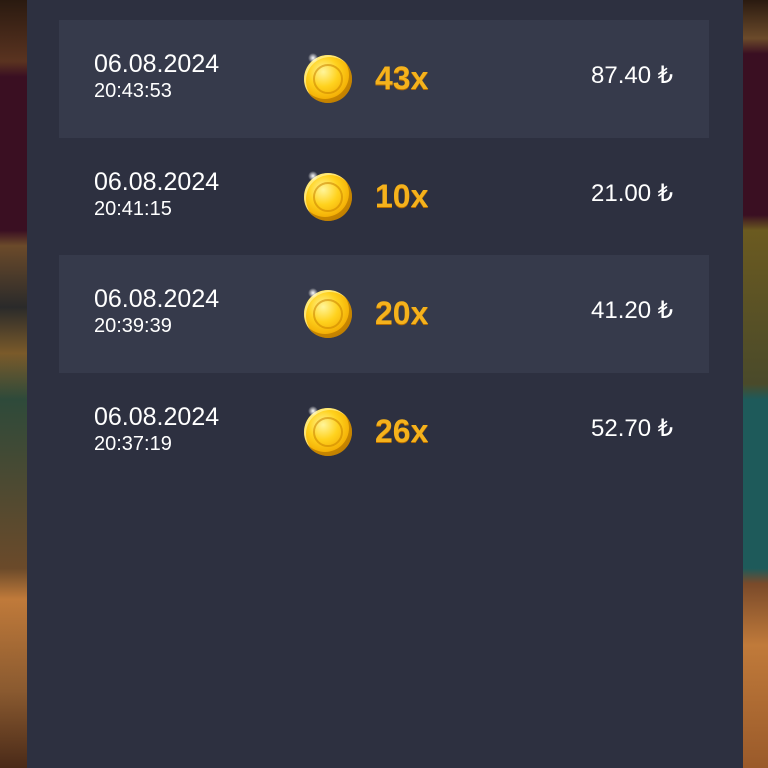 This screenshot has height=768, width=768. I want to click on history-row: 06.08.2024 20:37:19 26x 52.70 ₺, so click(384, 432).